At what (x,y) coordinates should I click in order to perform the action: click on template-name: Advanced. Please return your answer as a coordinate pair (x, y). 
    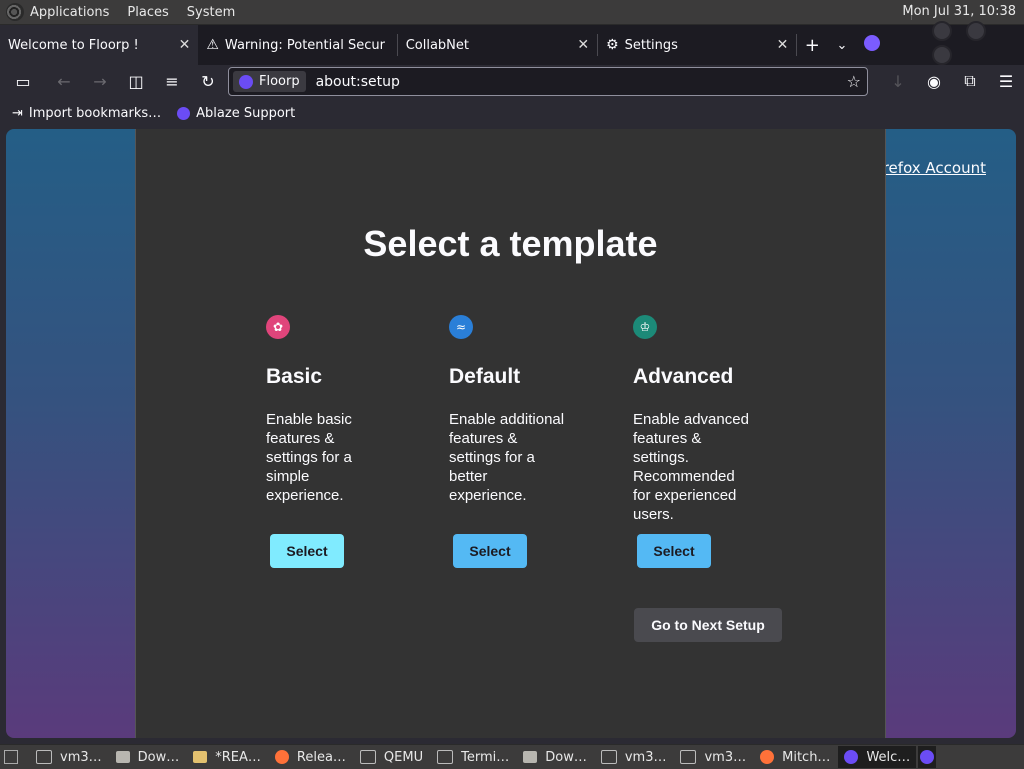
    Looking at the image, I should click on (683, 376).